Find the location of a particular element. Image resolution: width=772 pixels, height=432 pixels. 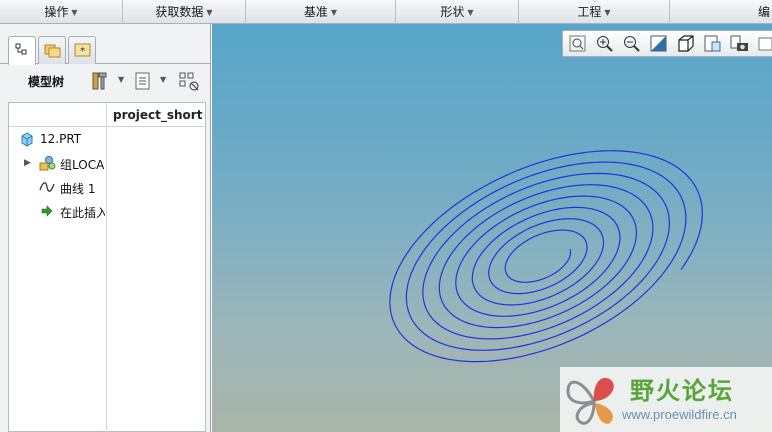

layer-camera-icon is located at coordinates (740, 44).